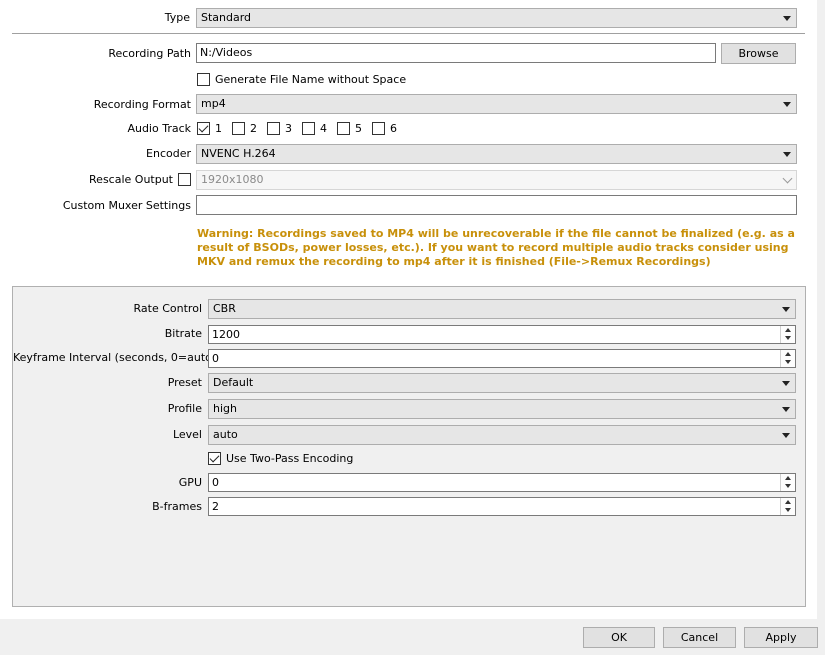 This screenshot has width=825, height=655. What do you see at coordinates (168, 153) in the screenshot?
I see `encoder-label: Encoder` at bounding box center [168, 153].